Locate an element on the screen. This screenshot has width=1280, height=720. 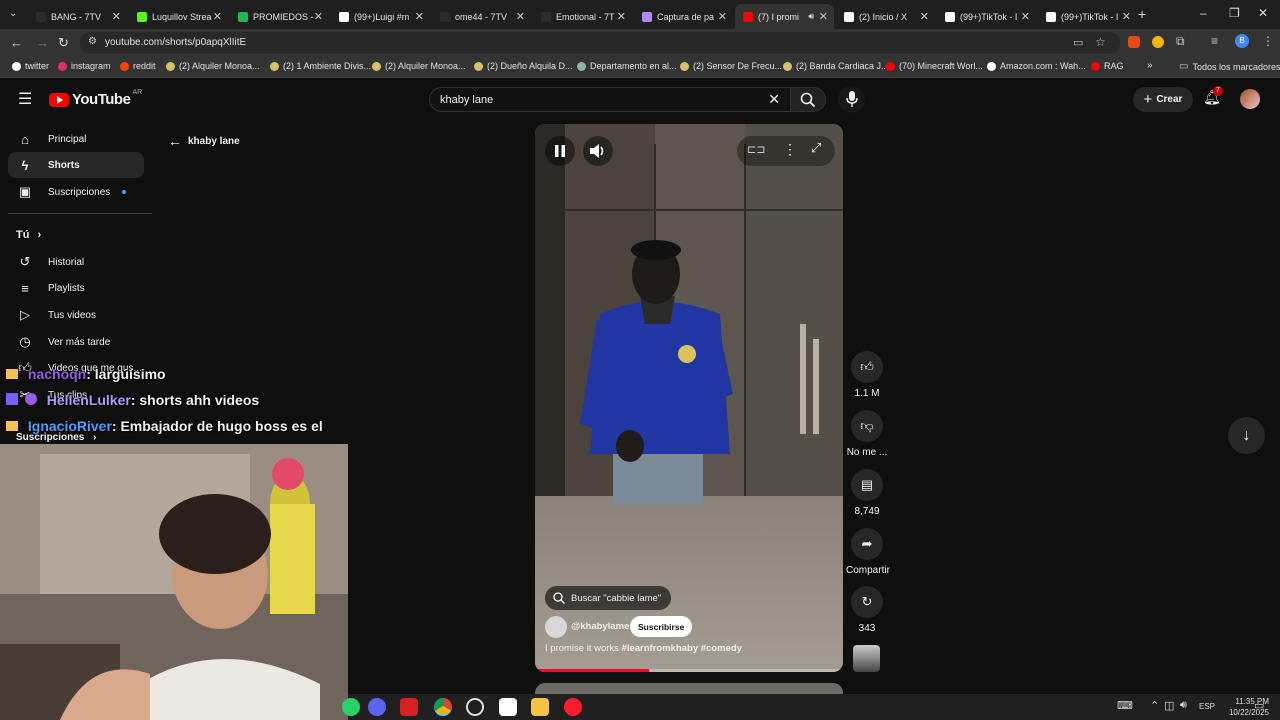
capcut-icon is located at coordinates (508, 707).